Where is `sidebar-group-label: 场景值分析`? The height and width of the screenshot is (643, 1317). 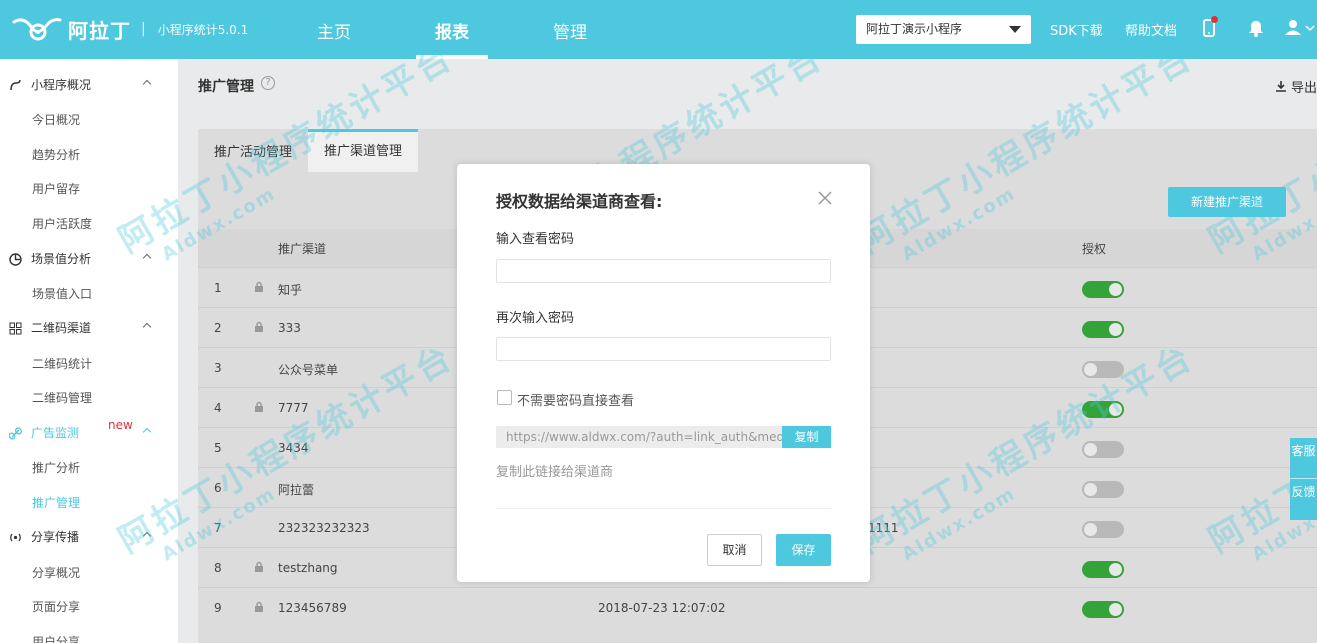 sidebar-group-label: 场景值分析 is located at coordinates (61, 259).